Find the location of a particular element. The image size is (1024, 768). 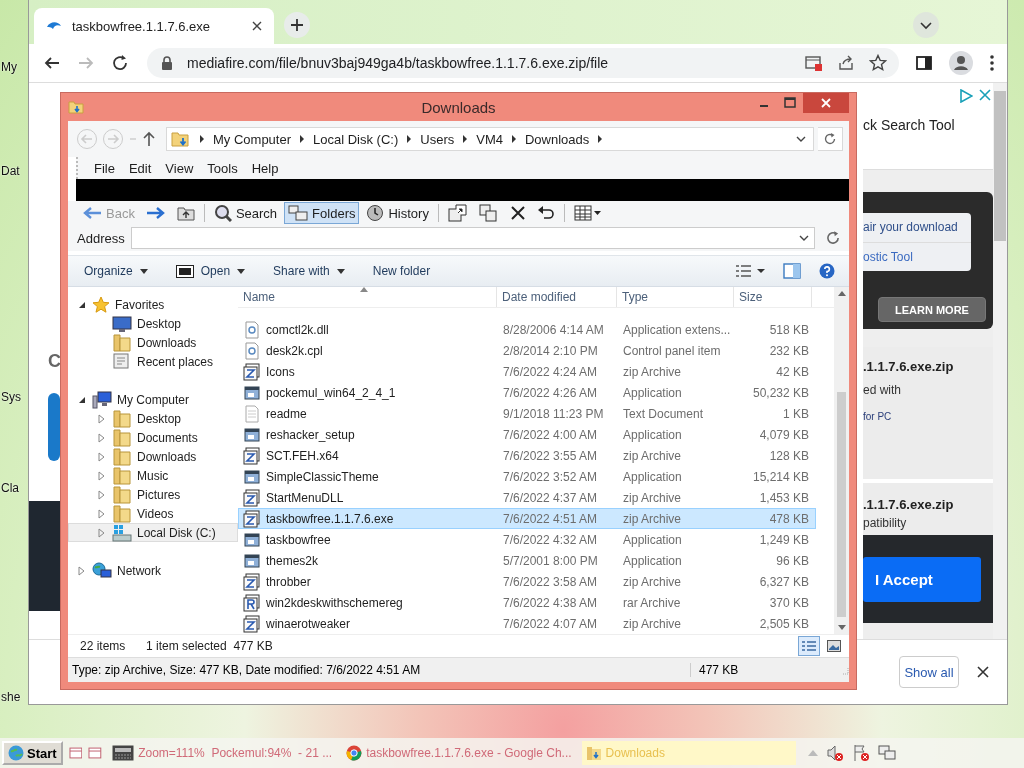

refresh-button is located at coordinates (830, 139).